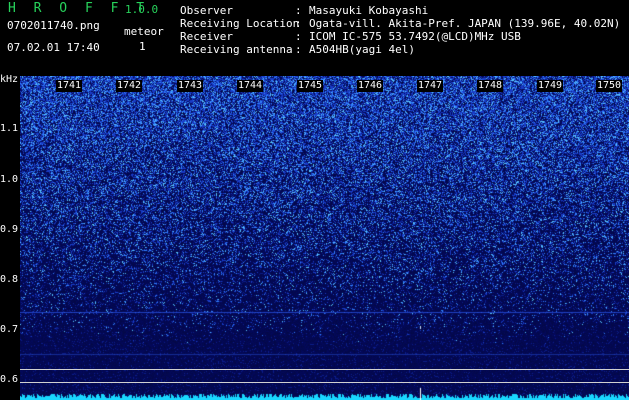  I want to click on meteor-count: 1, so click(142, 46).